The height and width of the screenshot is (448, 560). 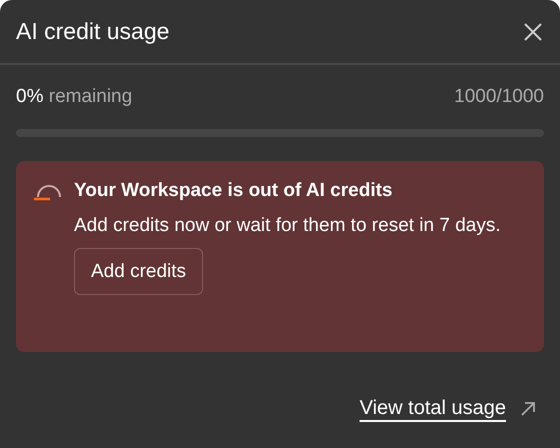 I want to click on view-usage-link: View total usage, so click(x=433, y=408).